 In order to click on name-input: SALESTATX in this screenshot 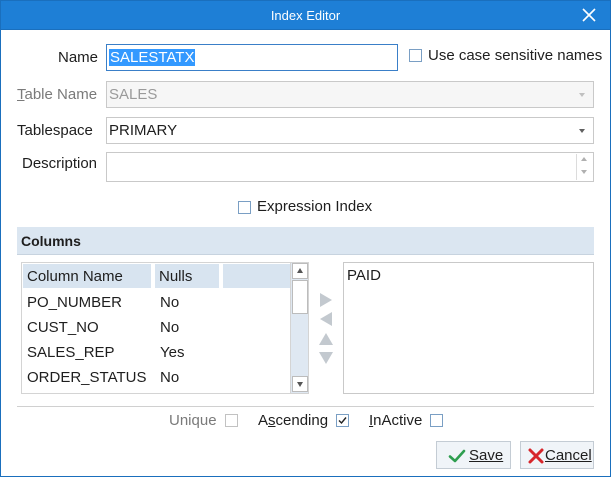, I will do `click(252, 57)`.